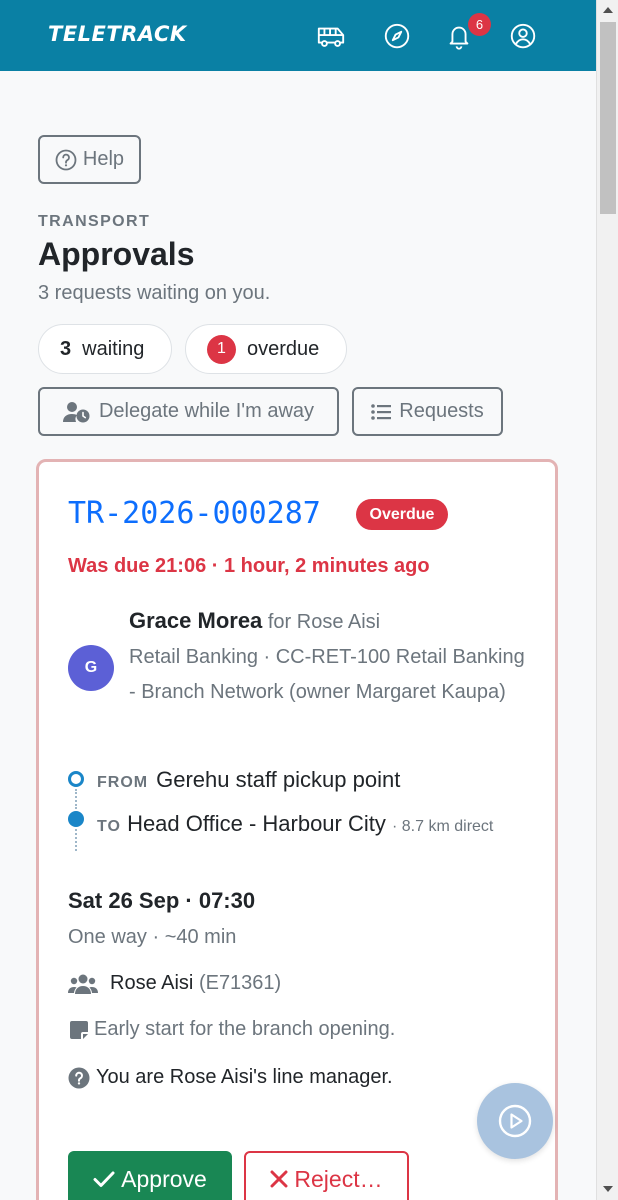 Image resolution: width=618 pixels, height=1200 pixels. I want to click on waiting-filter-pill: 3 waiting, so click(105, 349).